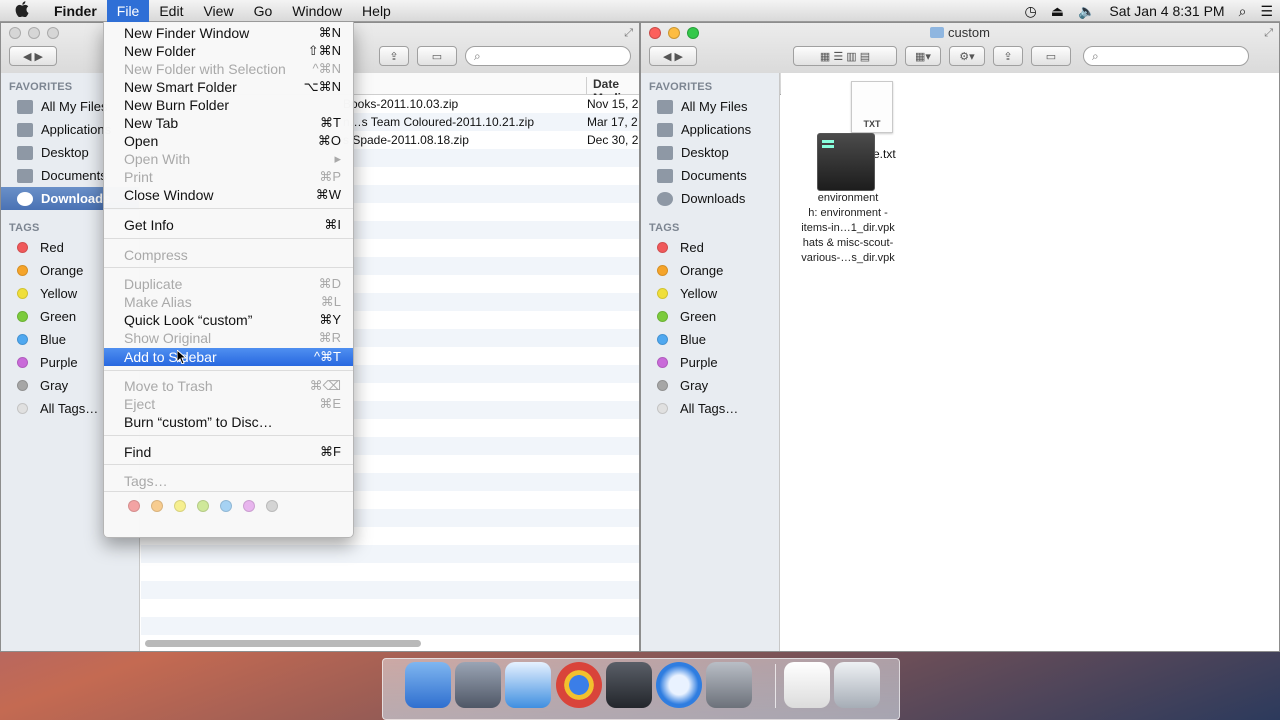 The width and height of the screenshot is (1280, 720). What do you see at coordinates (53, 339) in the screenshot?
I see `sidebar-tag-label: Blue` at bounding box center [53, 339].